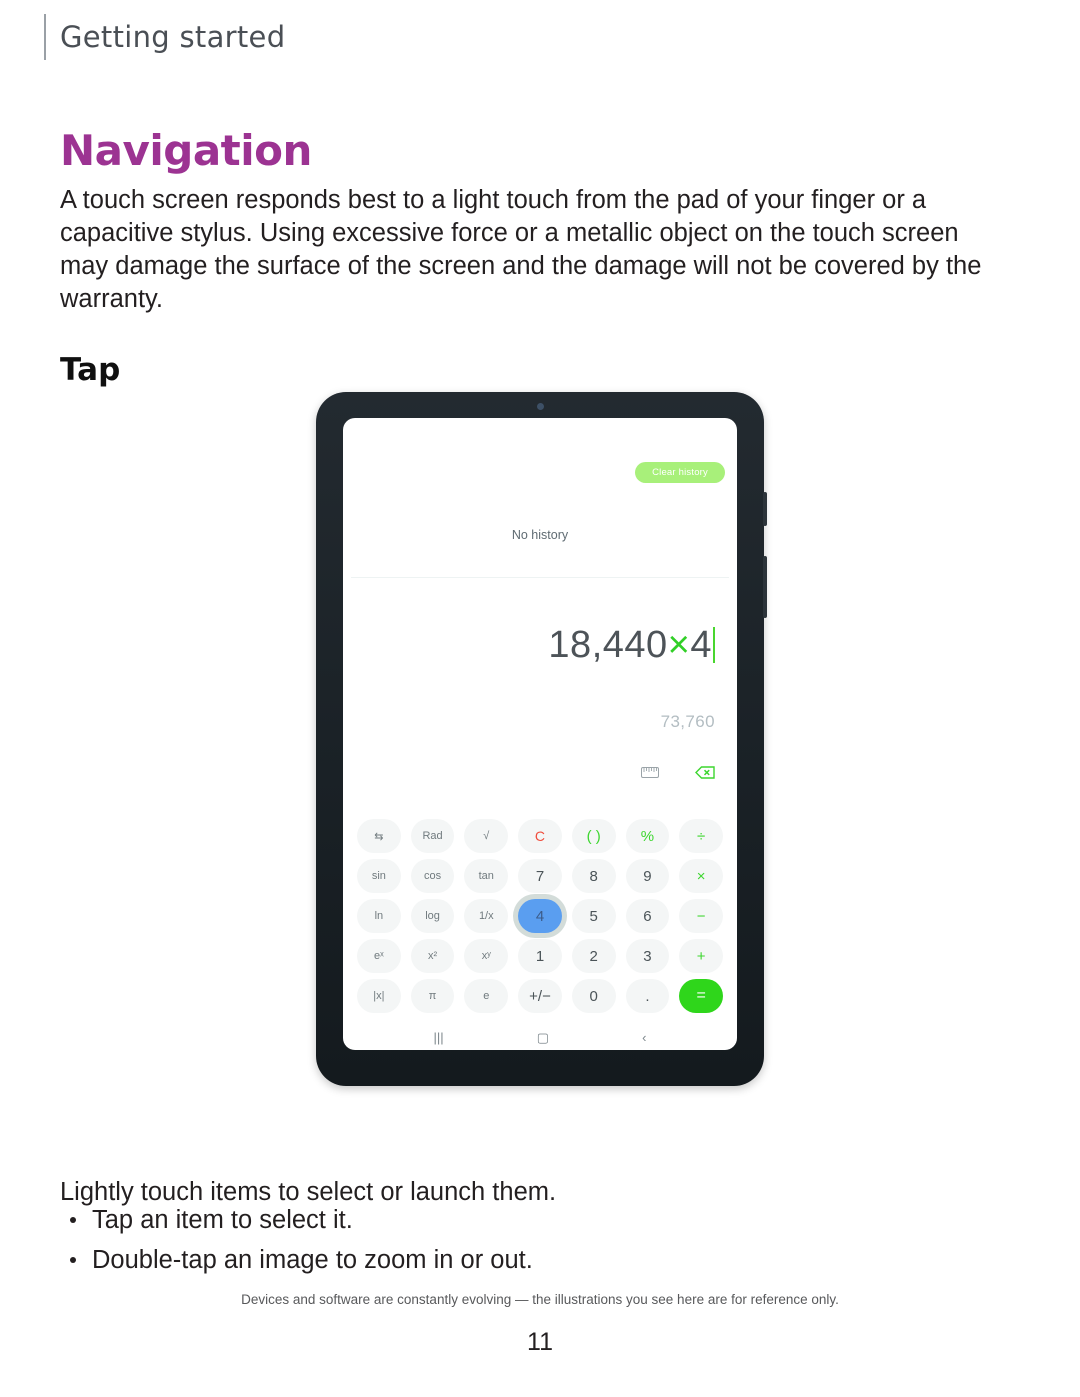 The width and height of the screenshot is (1080, 1397). I want to click on key-label: 1/x, so click(486, 916).